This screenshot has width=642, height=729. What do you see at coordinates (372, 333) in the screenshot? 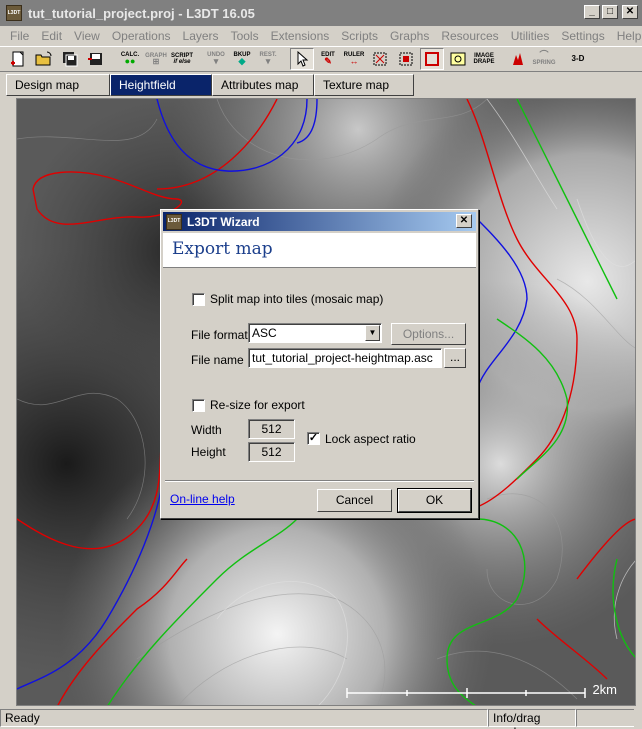
I see `chevron-down-icon: ▼` at bounding box center [372, 333].